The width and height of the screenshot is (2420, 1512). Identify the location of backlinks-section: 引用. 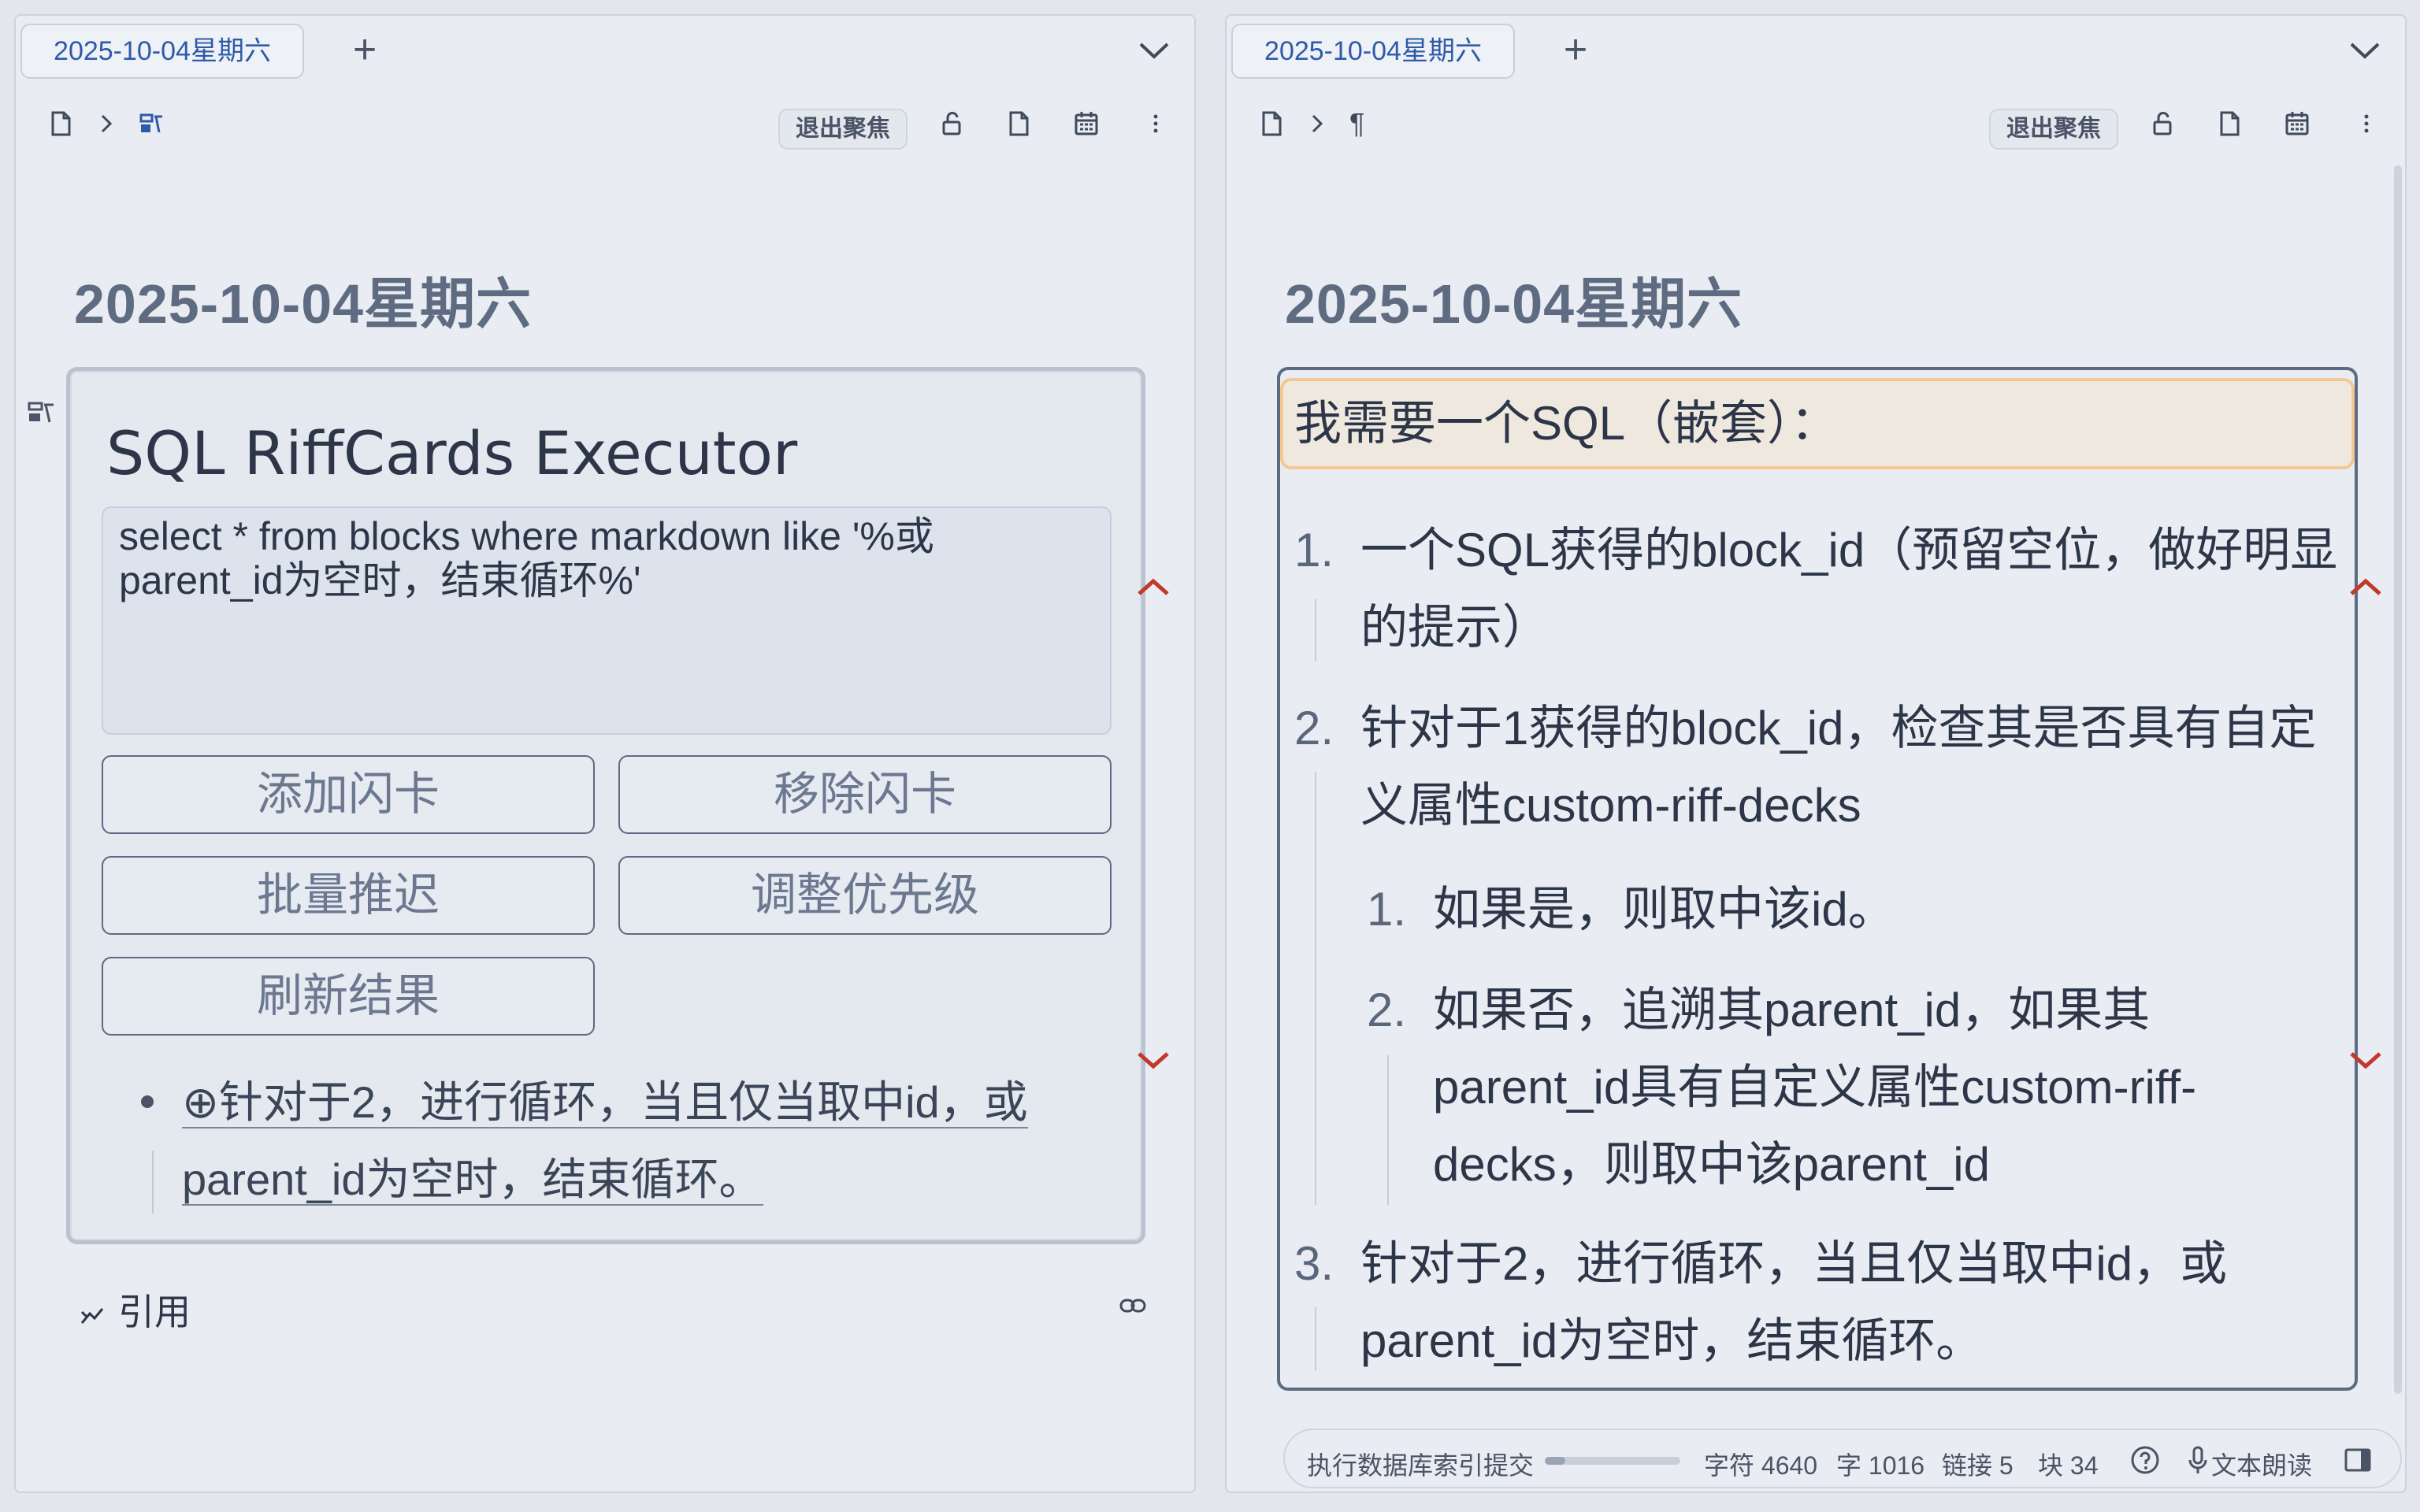
(135, 1310).